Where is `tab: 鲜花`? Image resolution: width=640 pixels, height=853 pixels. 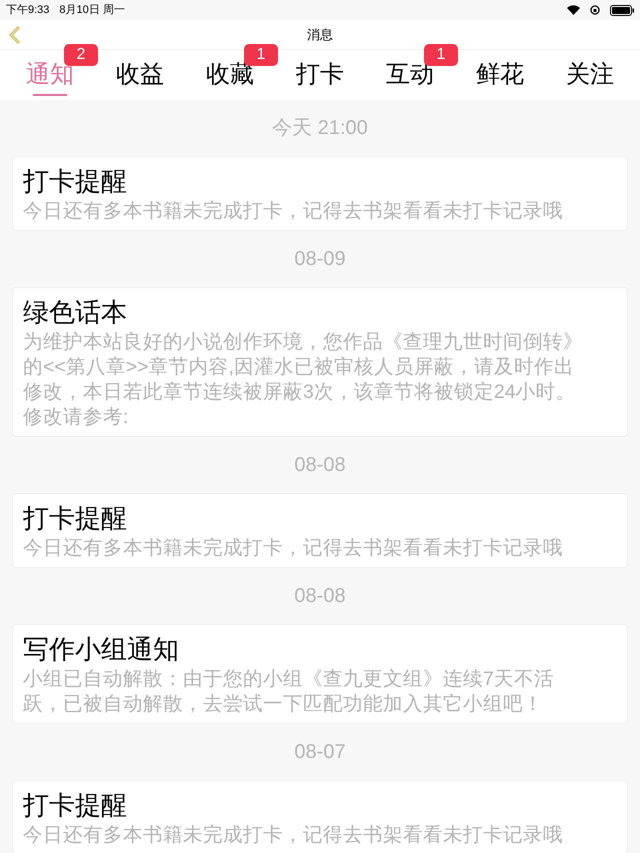
tab: 鲜花 is located at coordinates (500, 75).